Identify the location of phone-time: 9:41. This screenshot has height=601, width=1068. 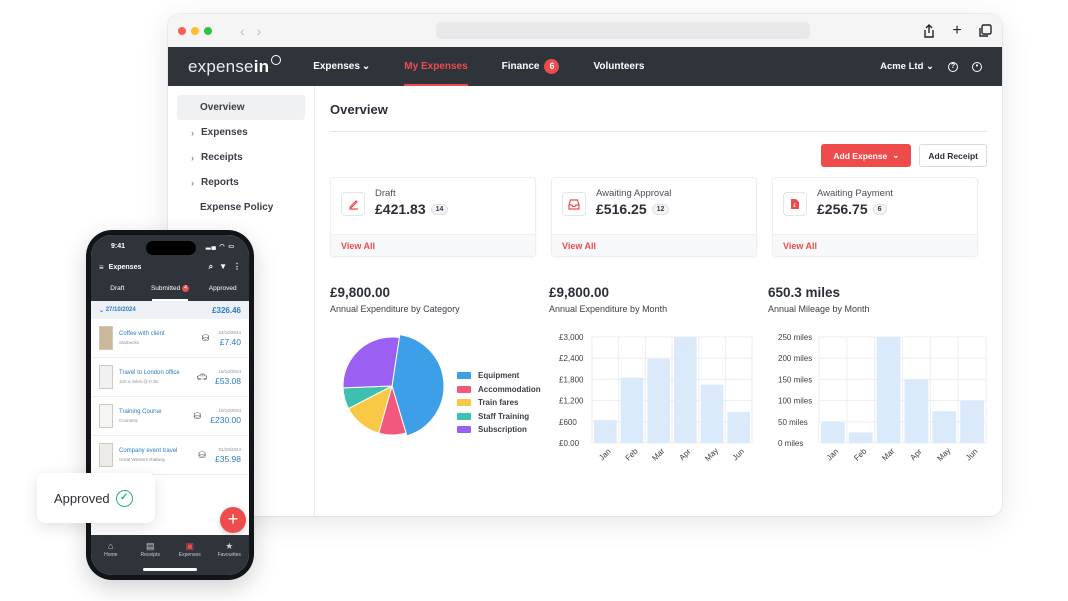
(118, 246).